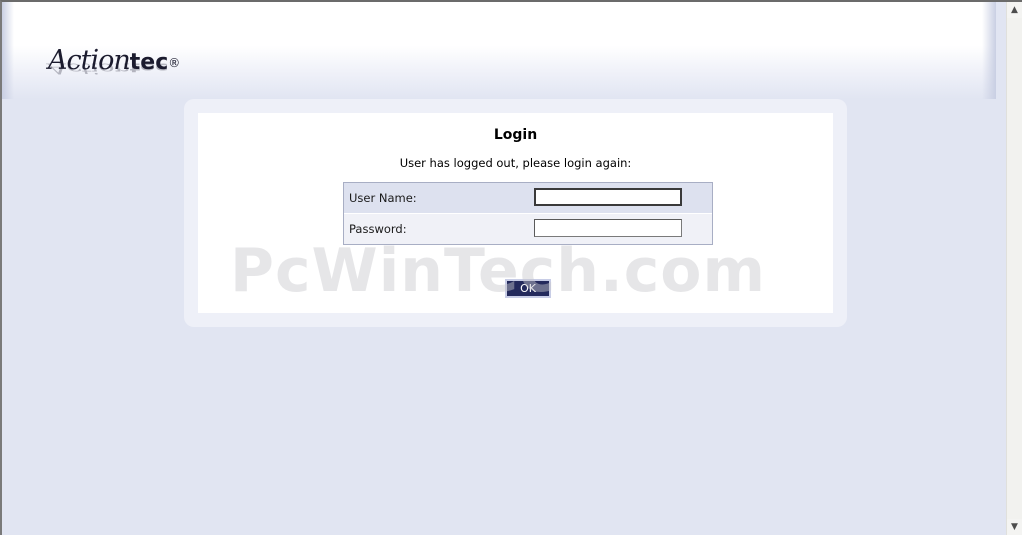 The height and width of the screenshot is (535, 1022). I want to click on logout-message: User has logged out, please login again:, so click(515, 163).